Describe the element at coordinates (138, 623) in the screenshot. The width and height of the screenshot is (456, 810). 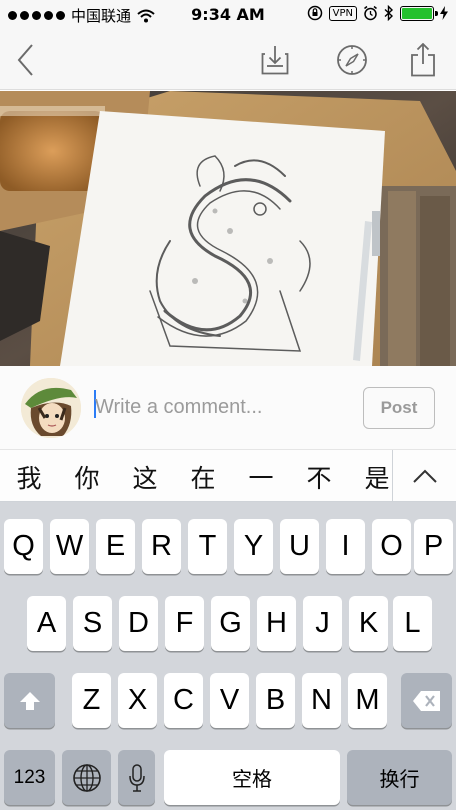
I see `key-d: D` at that location.